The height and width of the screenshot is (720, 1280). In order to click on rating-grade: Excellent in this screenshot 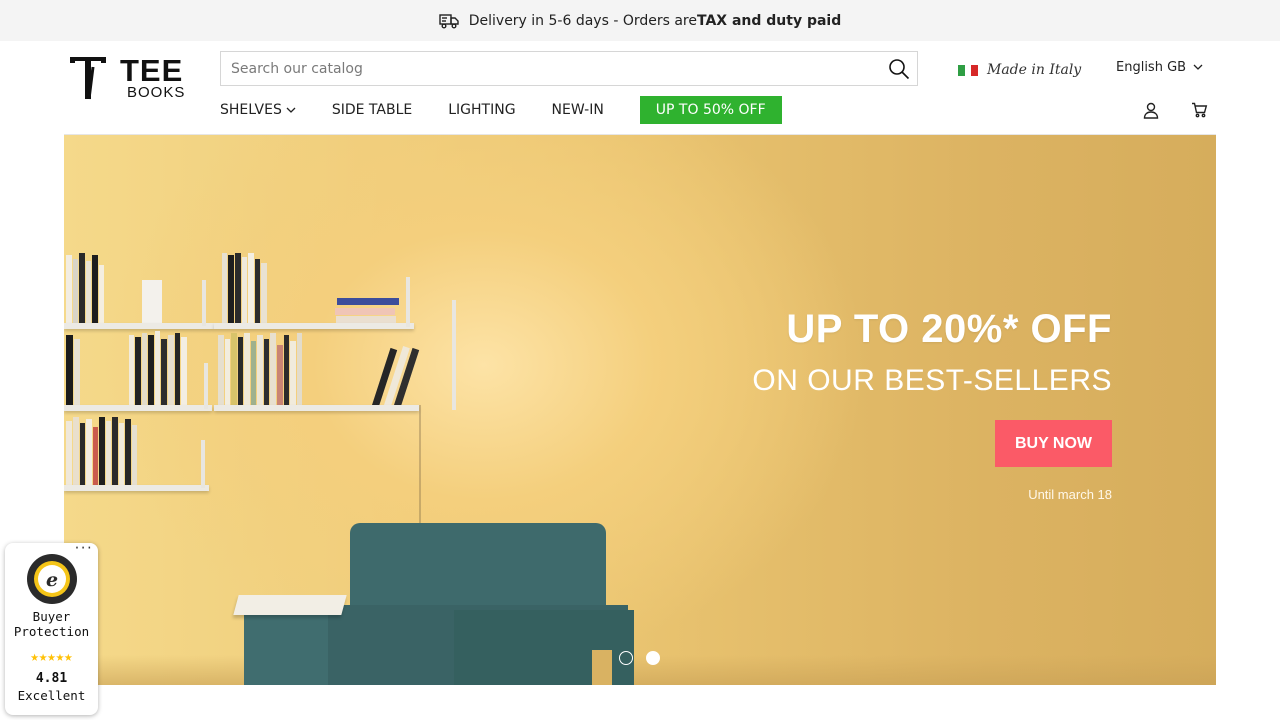, I will do `click(51, 695)`.